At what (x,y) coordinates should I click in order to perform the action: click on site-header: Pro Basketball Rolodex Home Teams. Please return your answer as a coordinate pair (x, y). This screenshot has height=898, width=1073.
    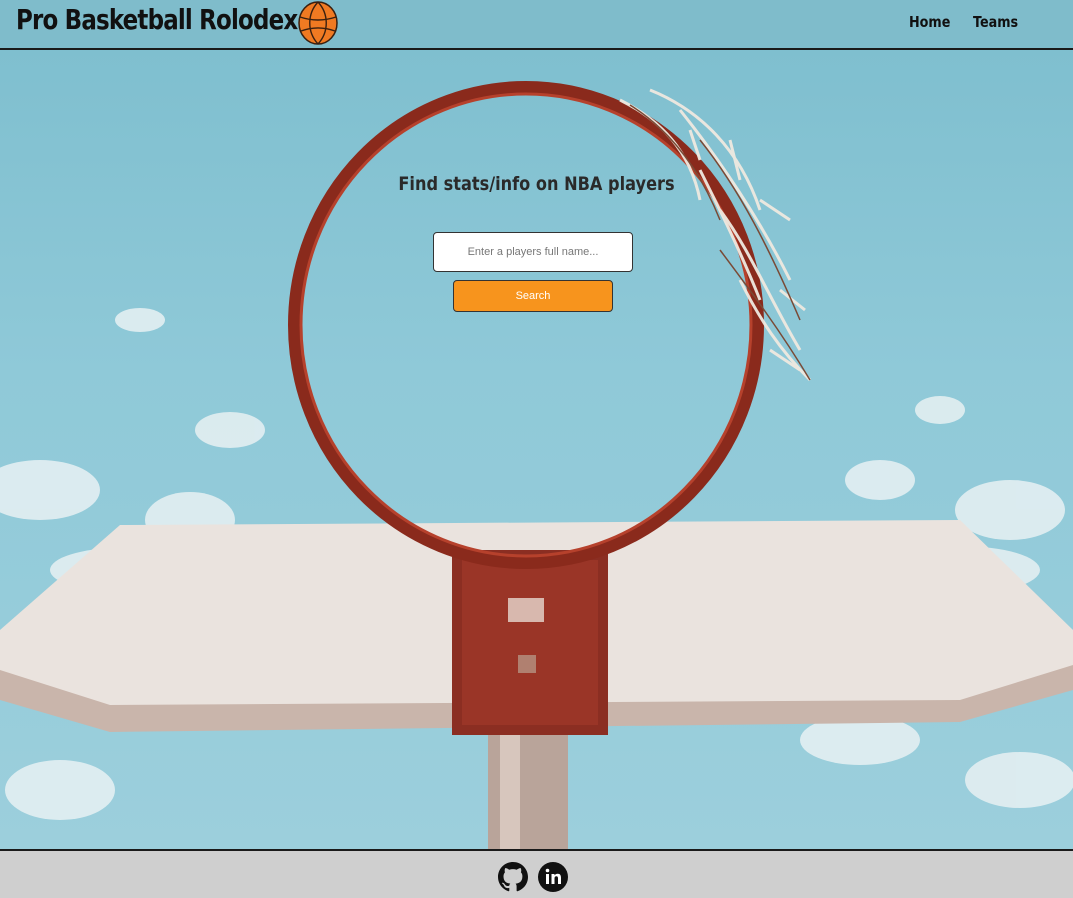
    Looking at the image, I should click on (536, 25).